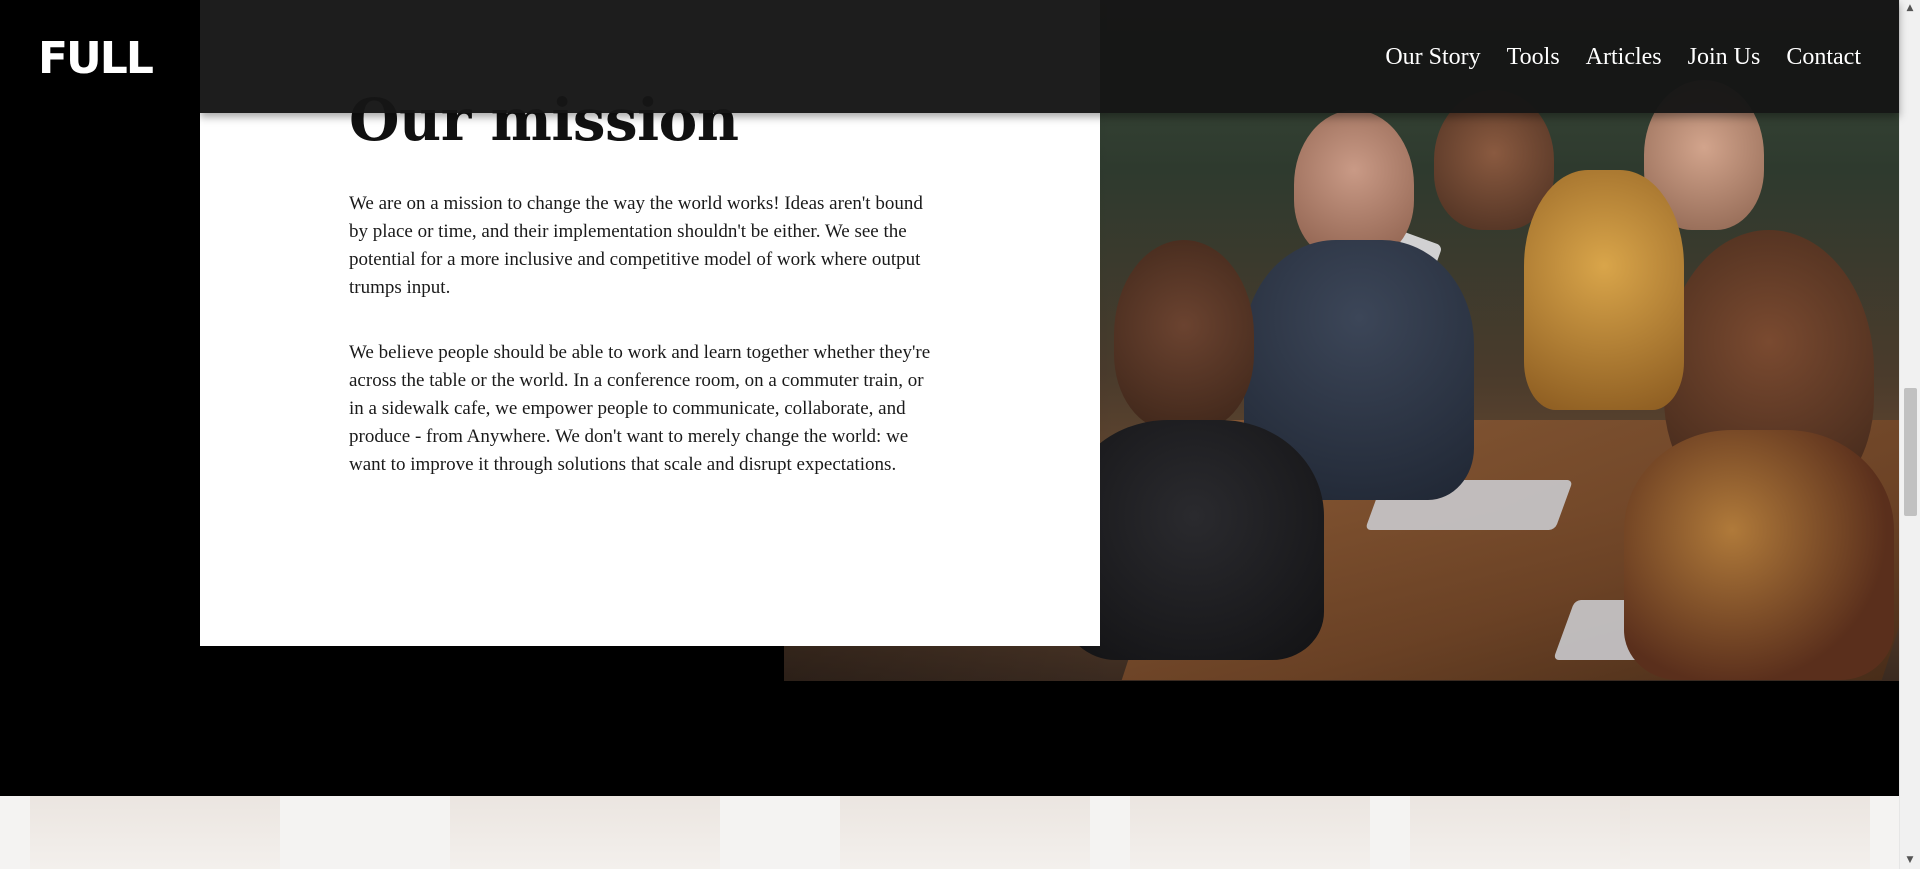 The height and width of the screenshot is (869, 1920). What do you see at coordinates (1910, 452) in the screenshot?
I see `scrollbar-thumb` at bounding box center [1910, 452].